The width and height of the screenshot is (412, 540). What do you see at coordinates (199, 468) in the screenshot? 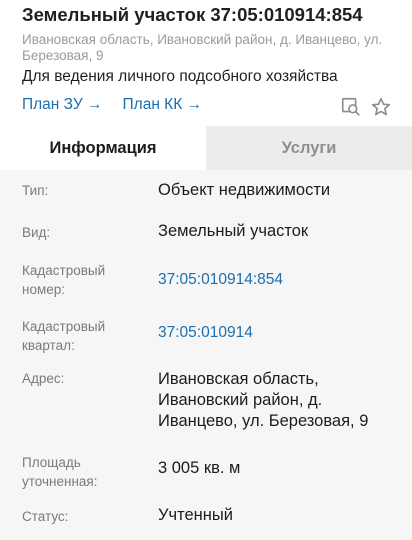
I see `area-value: 3 005 кв. м` at bounding box center [199, 468].